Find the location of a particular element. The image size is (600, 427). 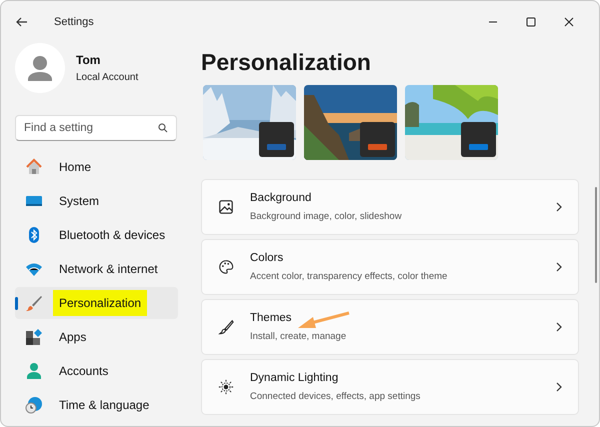

card-title: Themes is located at coordinates (271, 318).